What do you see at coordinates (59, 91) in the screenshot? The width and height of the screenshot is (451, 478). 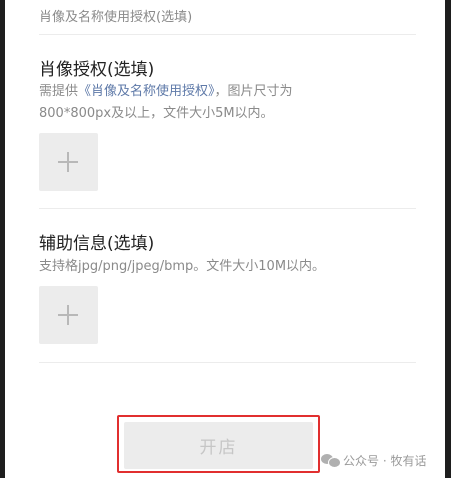 I see `portrait-desc-prefix: 需提供` at bounding box center [59, 91].